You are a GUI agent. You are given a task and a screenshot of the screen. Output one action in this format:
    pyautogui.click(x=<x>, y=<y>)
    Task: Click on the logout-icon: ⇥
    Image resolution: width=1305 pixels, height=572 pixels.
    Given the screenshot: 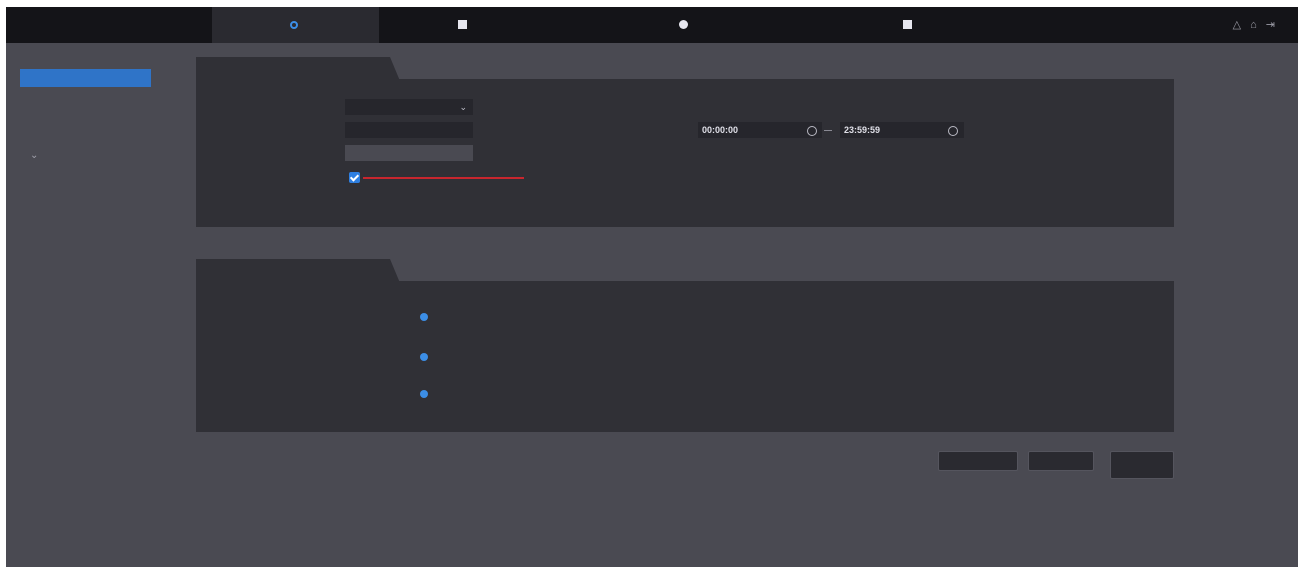 What is the action you would take?
    pyautogui.click(x=1275, y=25)
    